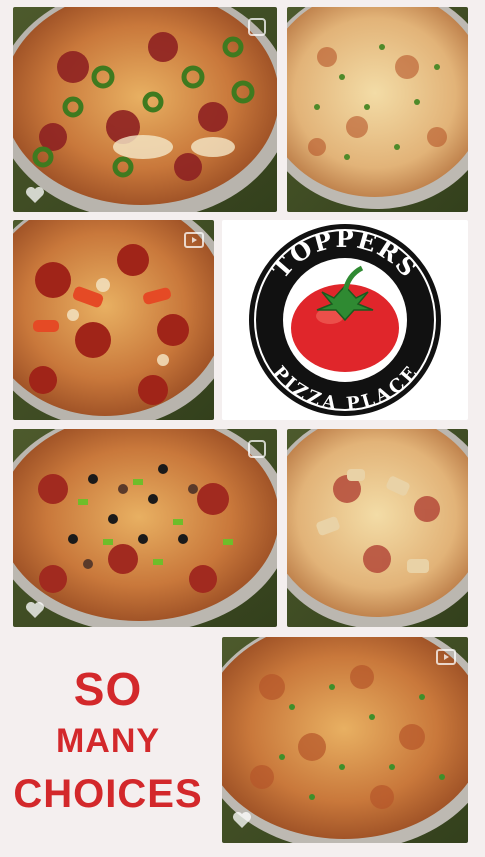 The width and height of the screenshot is (485, 857). I want to click on tagline-line-2: MANY, so click(108, 741).